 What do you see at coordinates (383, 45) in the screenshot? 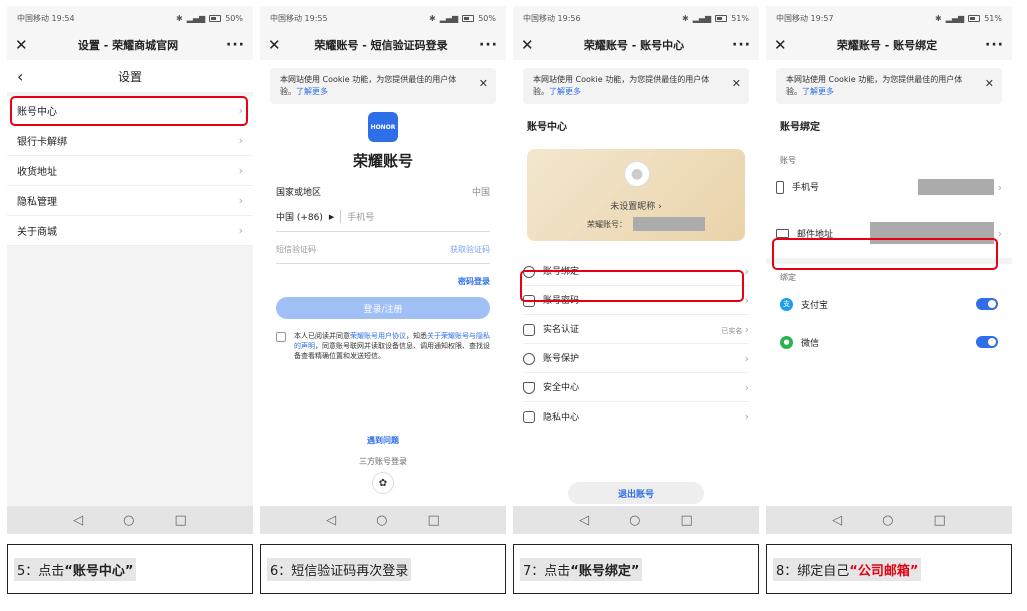
I see `browser-topbar: ✕ 荣耀账号 - 短信验证码登录 ···` at bounding box center [383, 45].